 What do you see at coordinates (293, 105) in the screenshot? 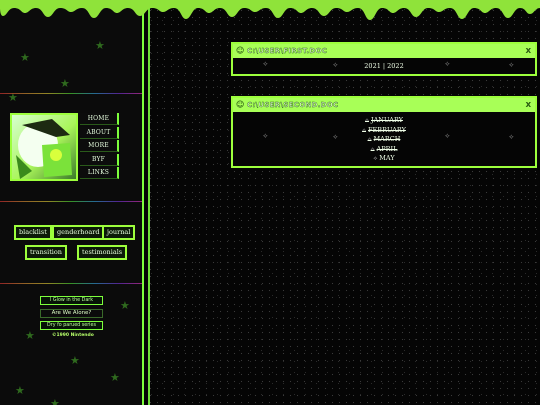
I see `window-title: C:\USER\SECOND.DOC` at bounding box center [293, 105].